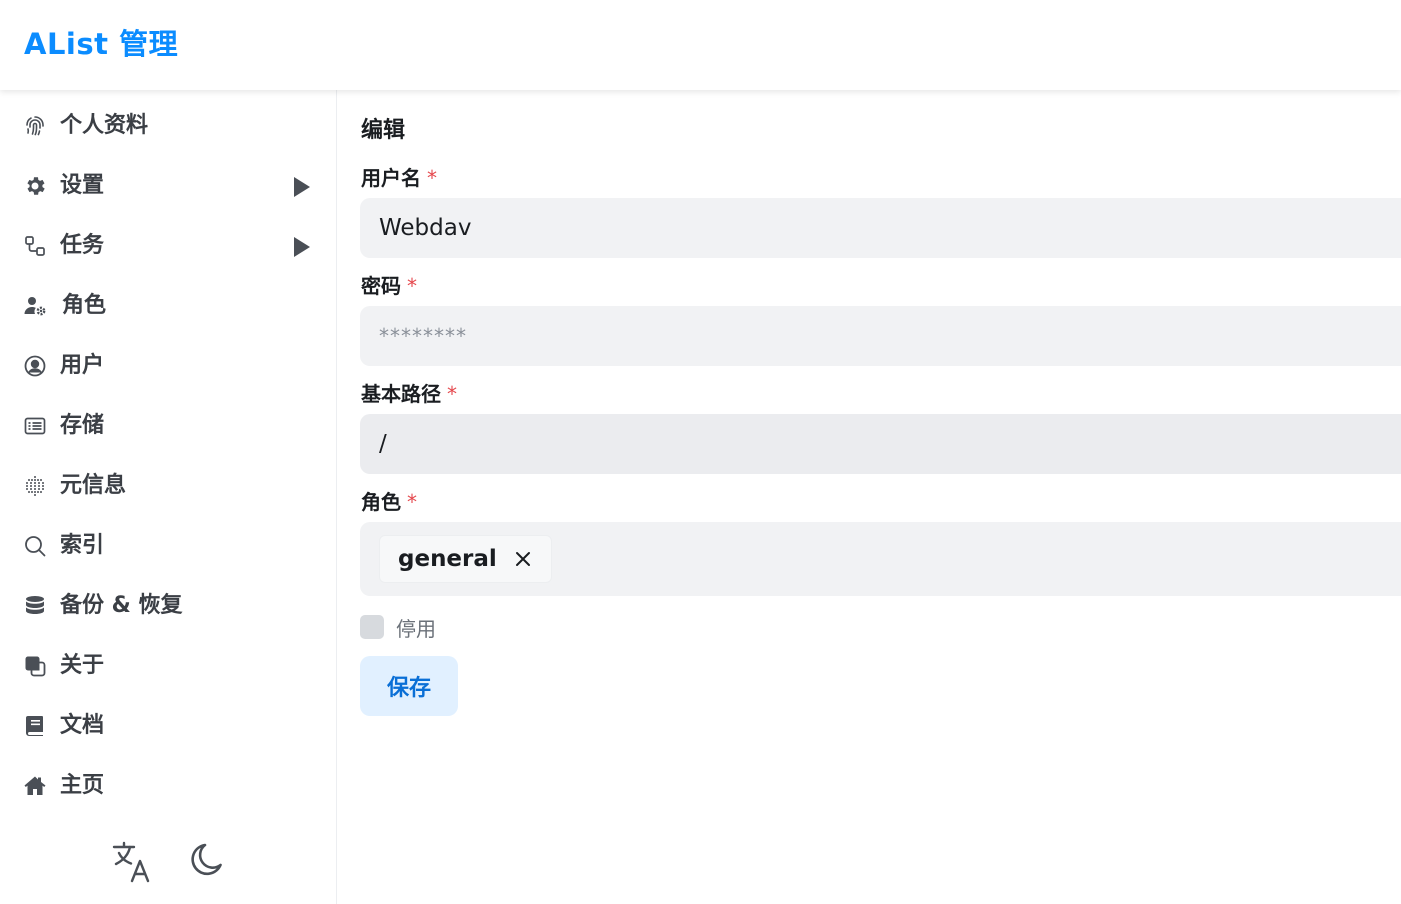  What do you see at coordinates (168, 726) in the screenshot?
I see `sidebar-item-docs: 文档` at bounding box center [168, 726].